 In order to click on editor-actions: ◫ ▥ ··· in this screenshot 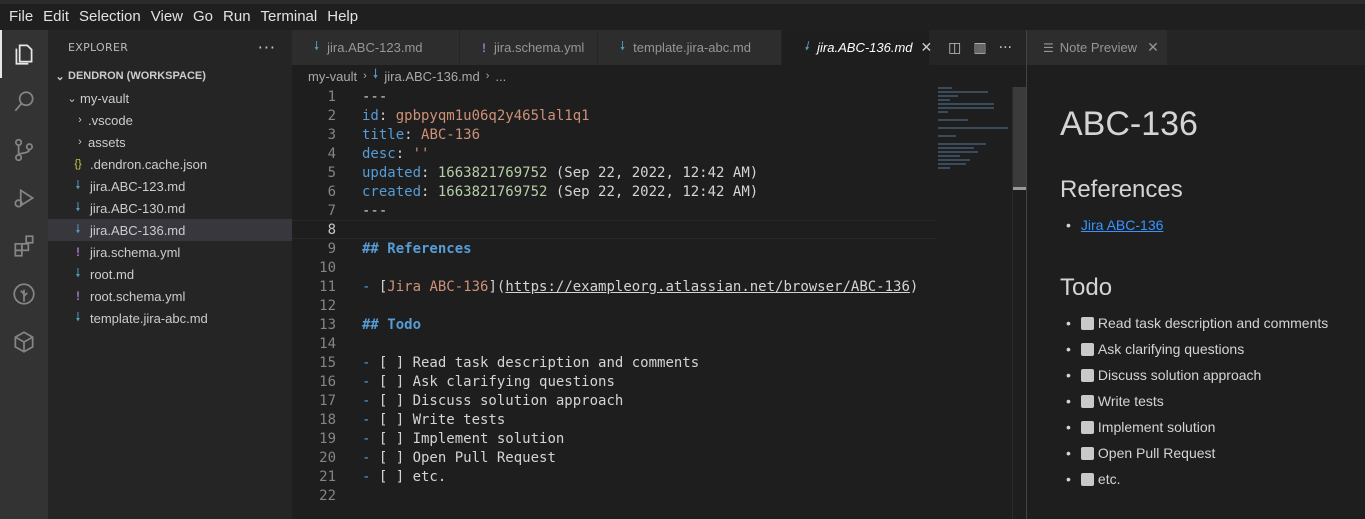, I will do `click(980, 47)`.